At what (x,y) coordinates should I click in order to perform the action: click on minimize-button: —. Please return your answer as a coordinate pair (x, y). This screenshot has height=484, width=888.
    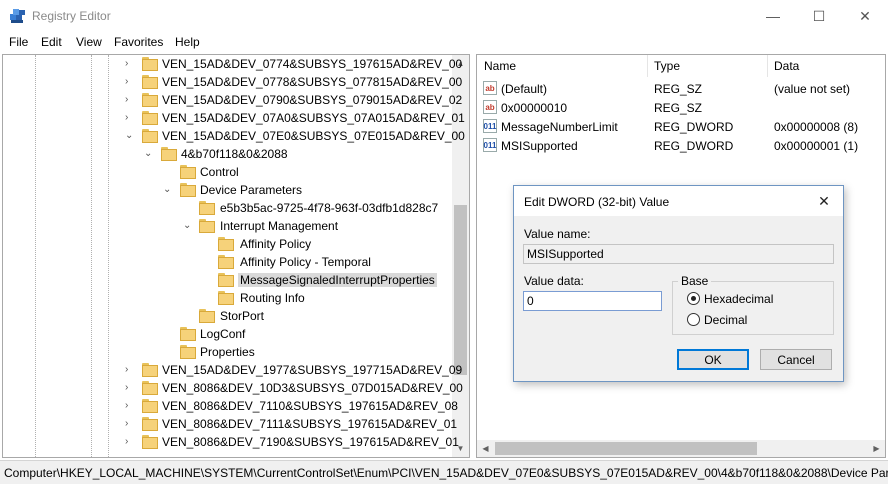
    Looking at the image, I should click on (773, 16).